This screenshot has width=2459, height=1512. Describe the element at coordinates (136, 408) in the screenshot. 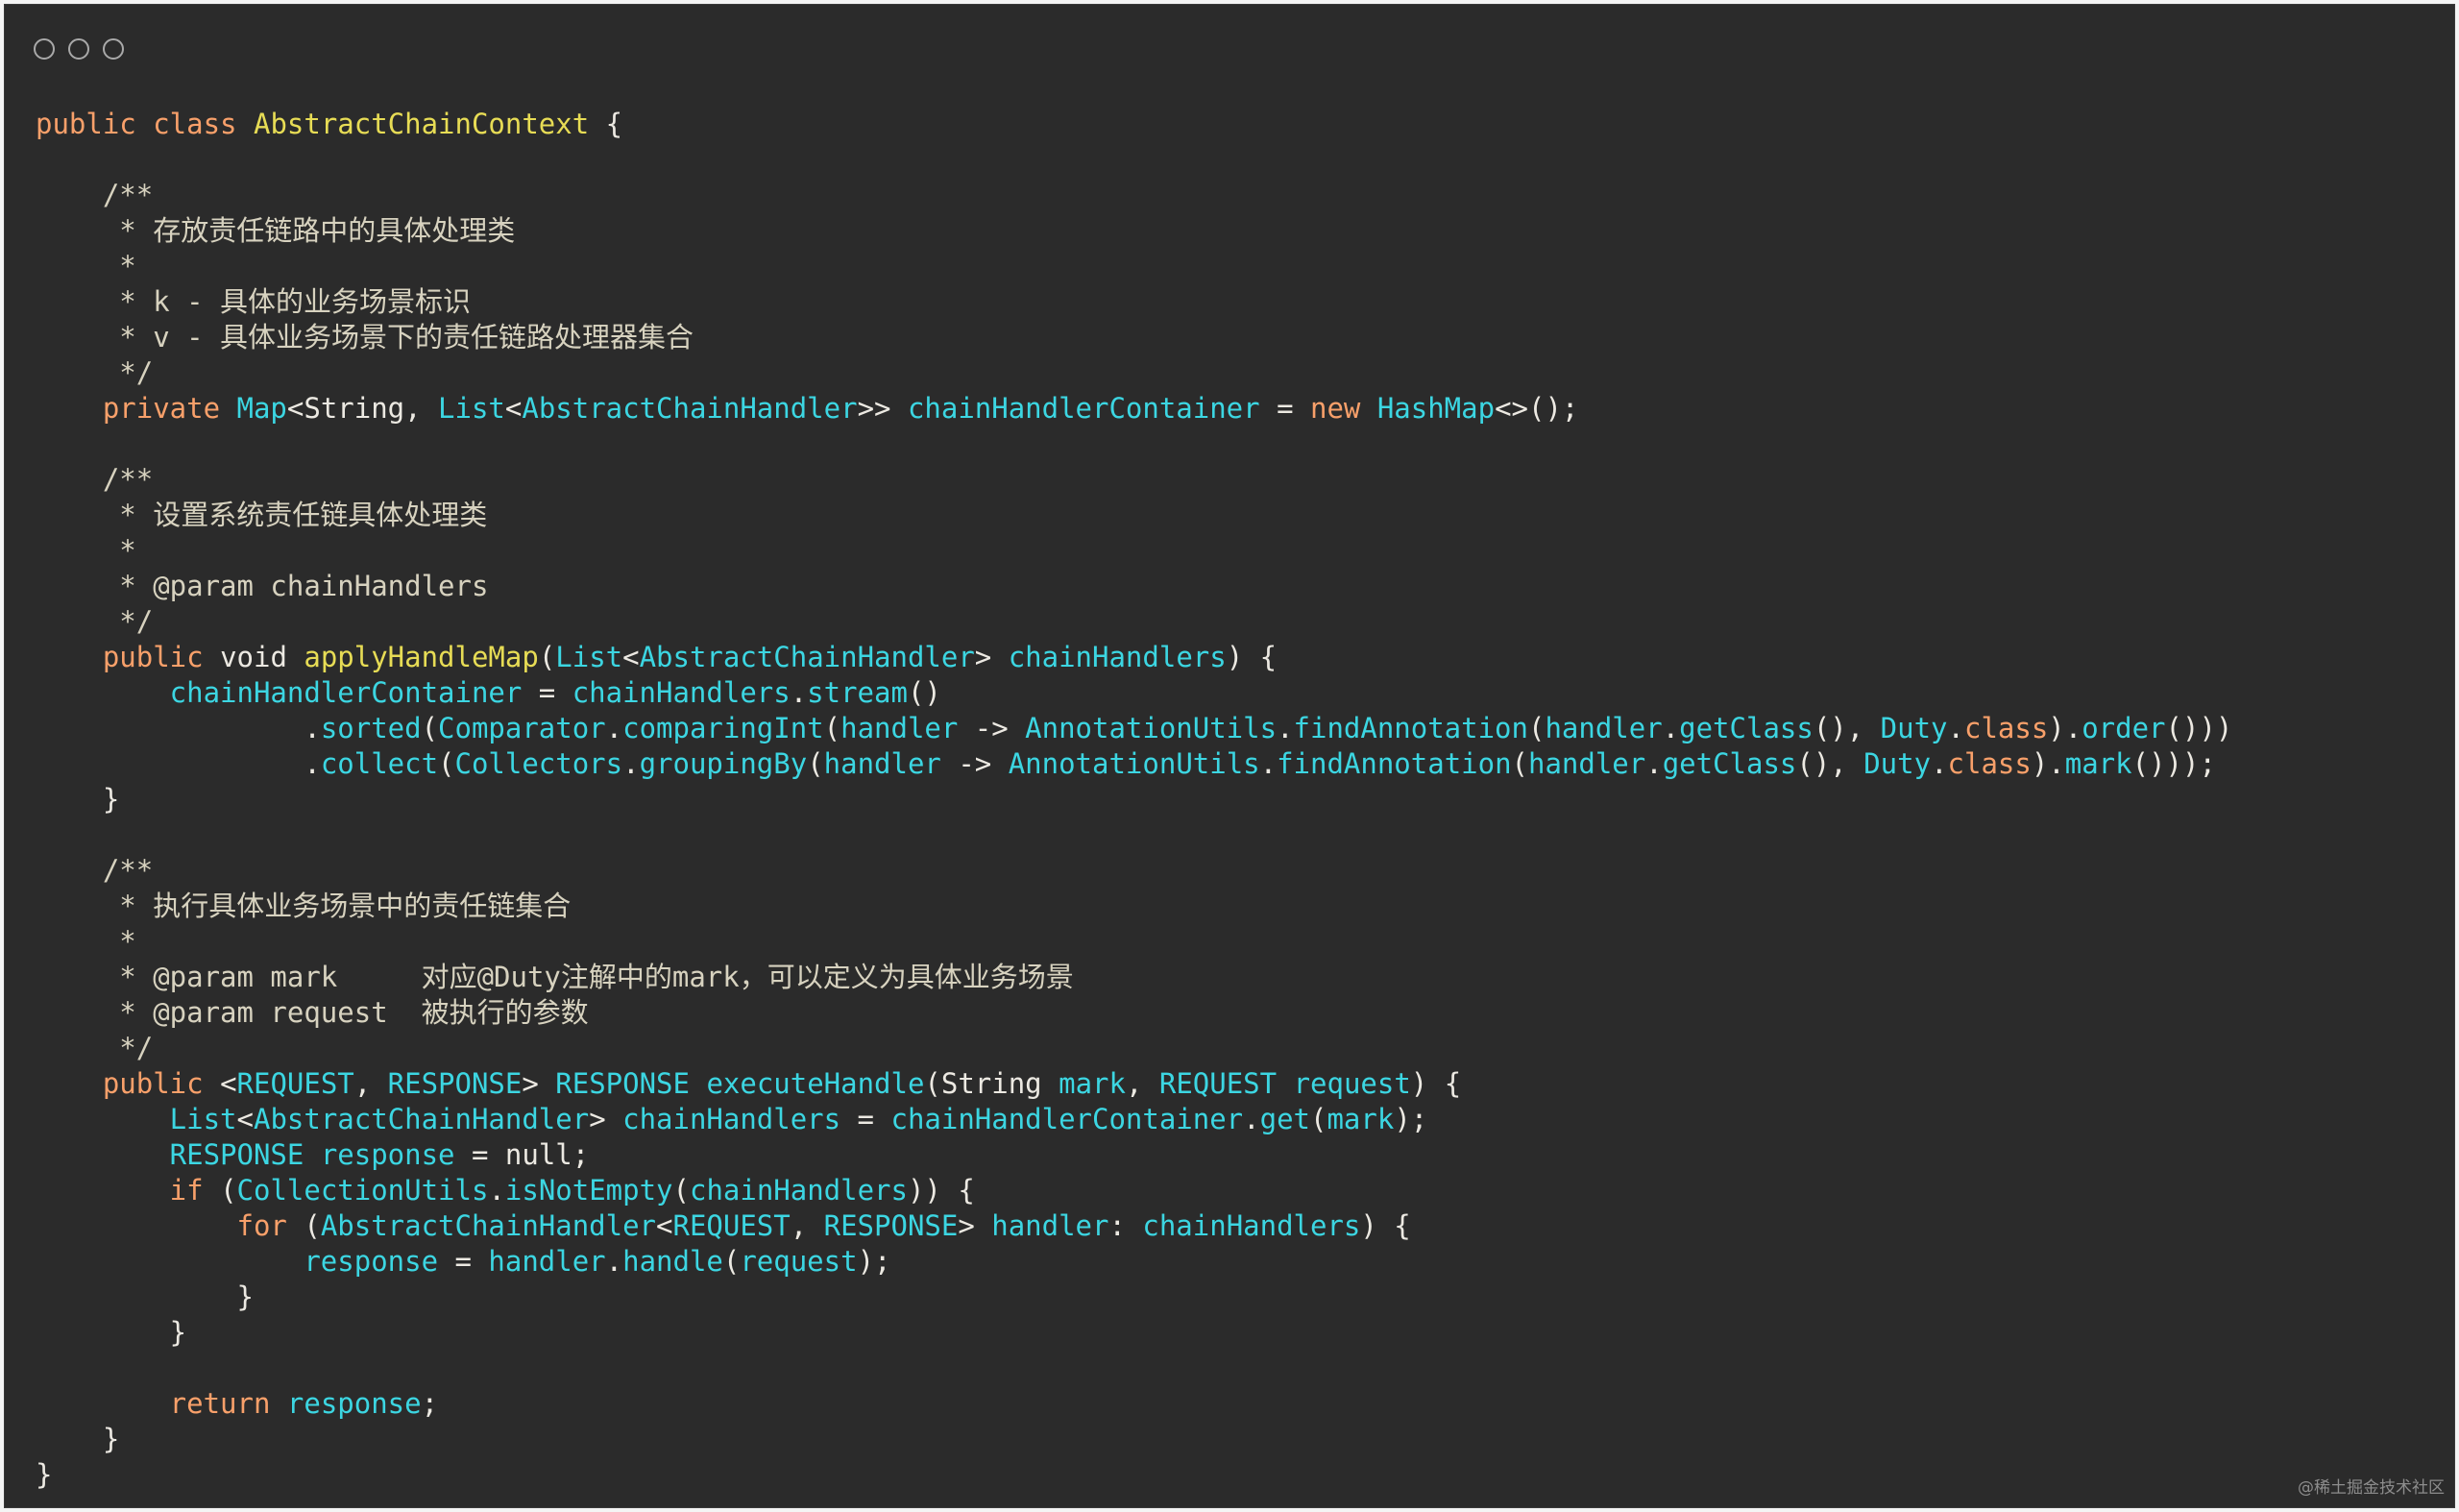

I see `code-token: private` at that location.